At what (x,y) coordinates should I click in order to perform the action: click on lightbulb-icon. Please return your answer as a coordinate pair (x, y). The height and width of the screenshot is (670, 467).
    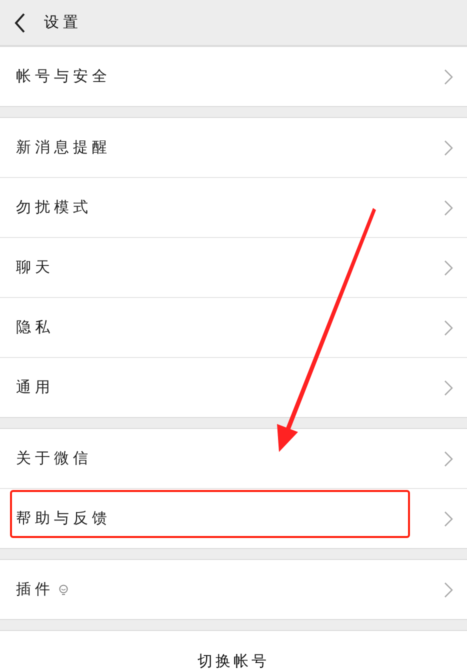
    Looking at the image, I should click on (63, 589).